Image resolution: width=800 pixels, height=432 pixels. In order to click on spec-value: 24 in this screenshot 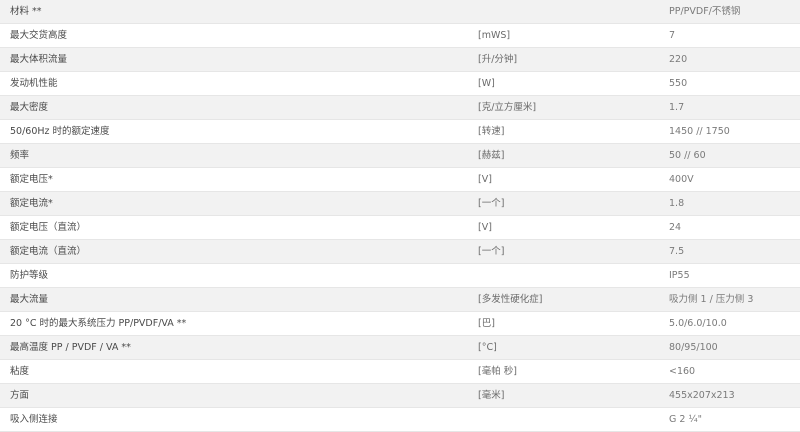, I will do `click(733, 227)`.